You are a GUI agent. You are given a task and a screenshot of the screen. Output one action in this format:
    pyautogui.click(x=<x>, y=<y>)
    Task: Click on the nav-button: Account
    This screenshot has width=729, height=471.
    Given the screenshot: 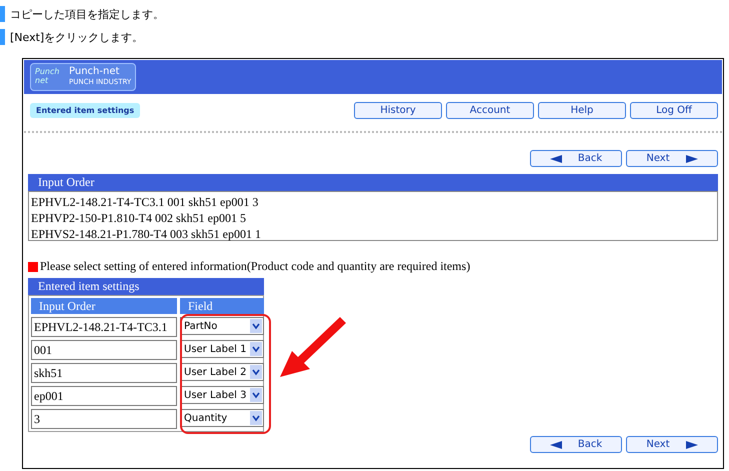 What is the action you would take?
    pyautogui.click(x=490, y=110)
    